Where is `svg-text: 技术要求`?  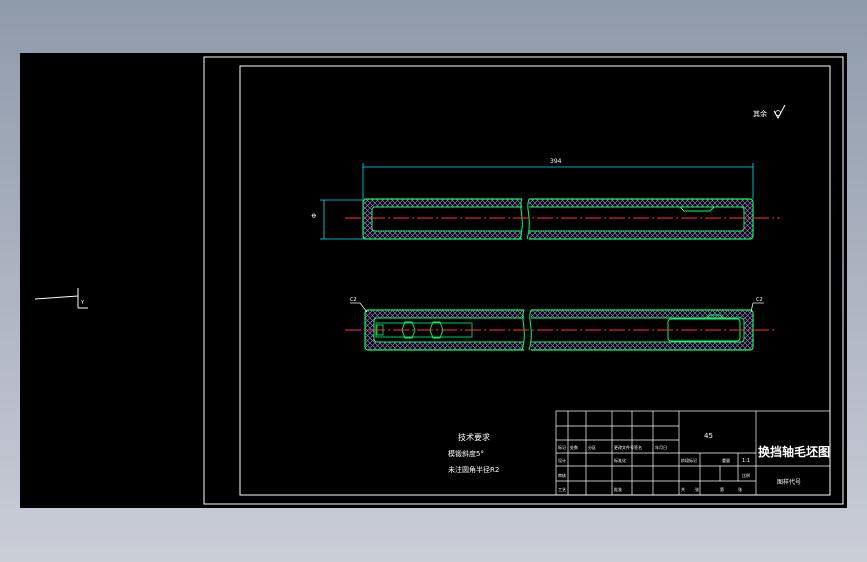
svg-text: 技术要求 is located at coordinates (474, 437).